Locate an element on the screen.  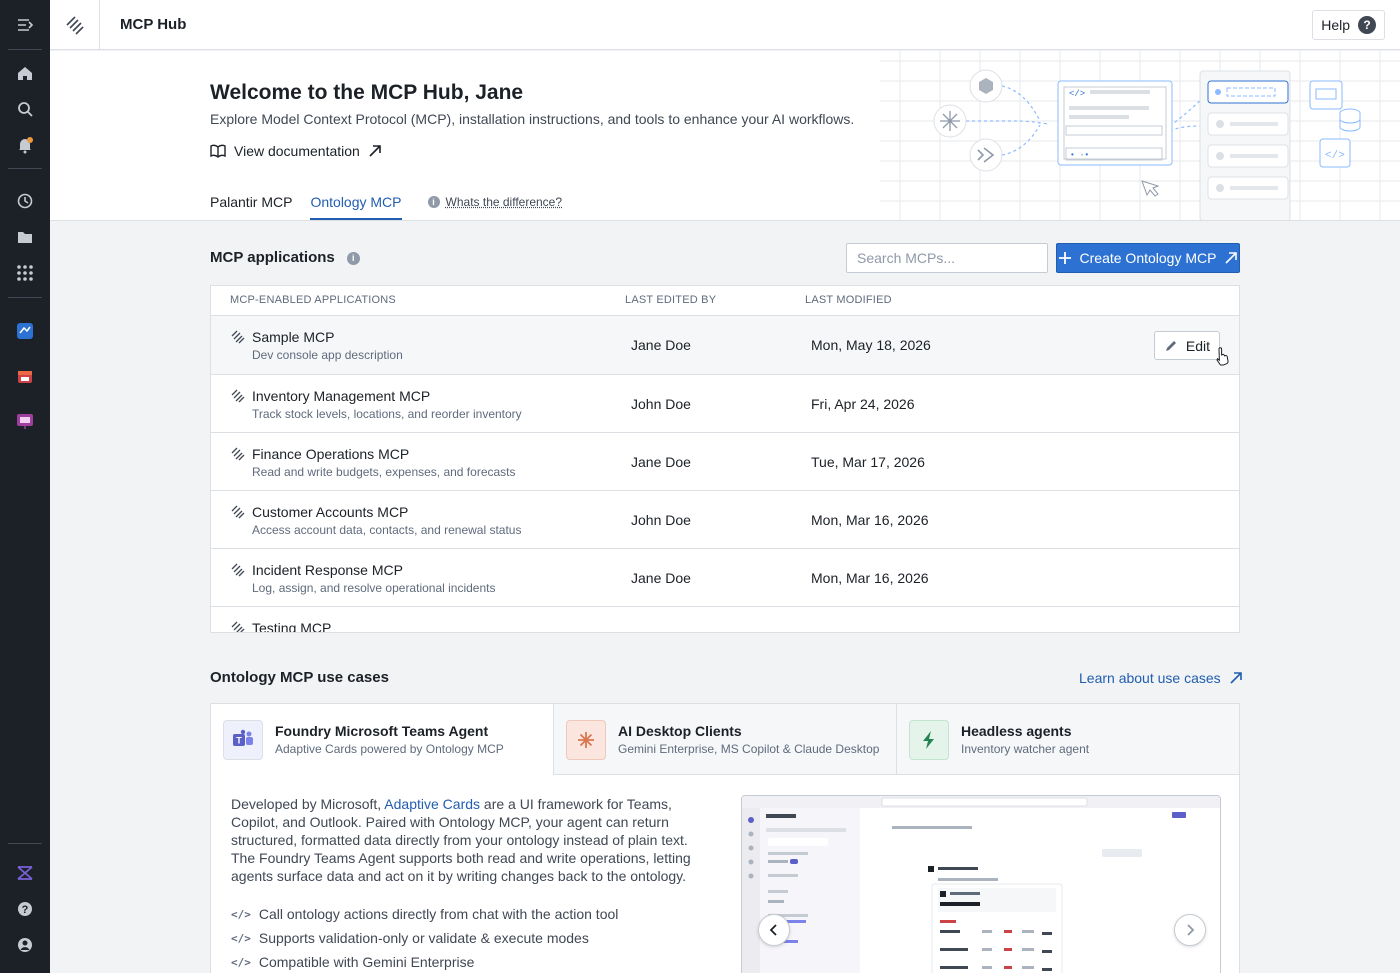
use-case-title: AI Desktop Clients is located at coordinates (680, 731).